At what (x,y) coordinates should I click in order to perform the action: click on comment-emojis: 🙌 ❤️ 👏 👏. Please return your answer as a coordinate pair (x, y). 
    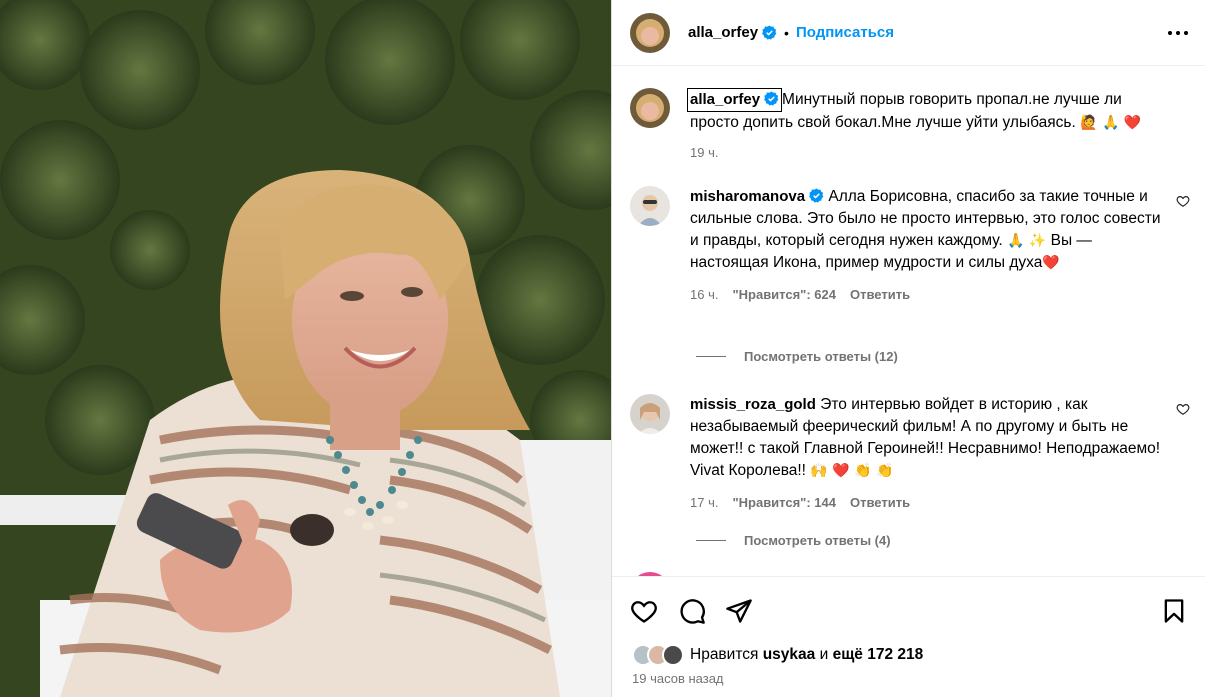
    Looking at the image, I should click on (852, 471).